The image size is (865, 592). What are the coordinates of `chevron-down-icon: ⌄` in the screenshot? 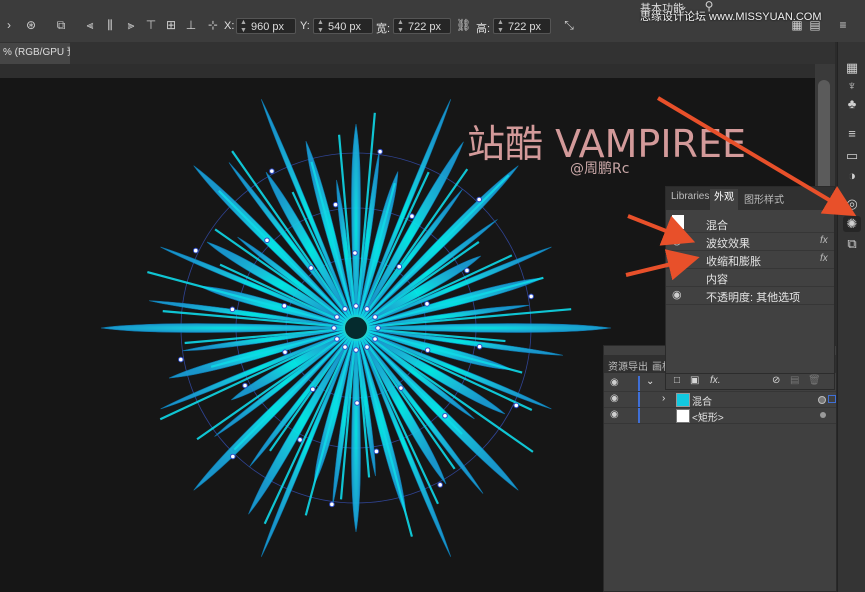 It's located at (650, 381).